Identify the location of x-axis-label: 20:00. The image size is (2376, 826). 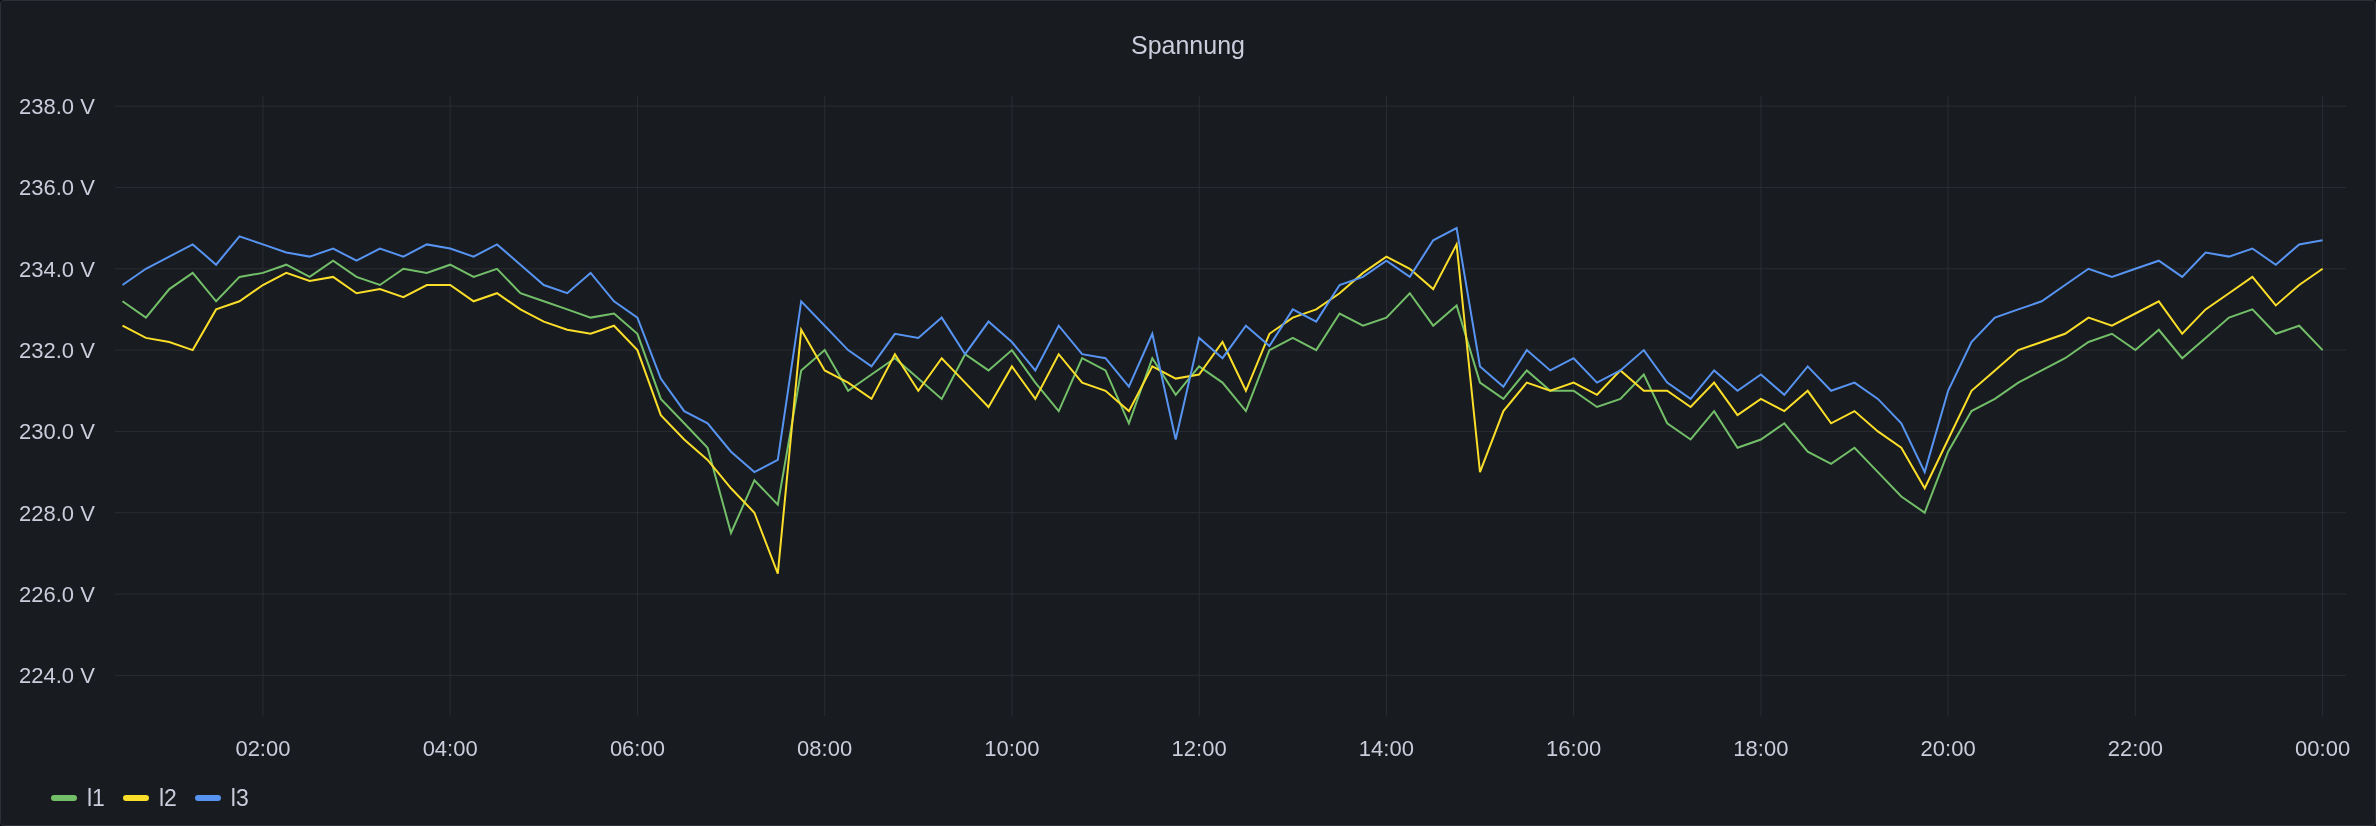
(1948, 748).